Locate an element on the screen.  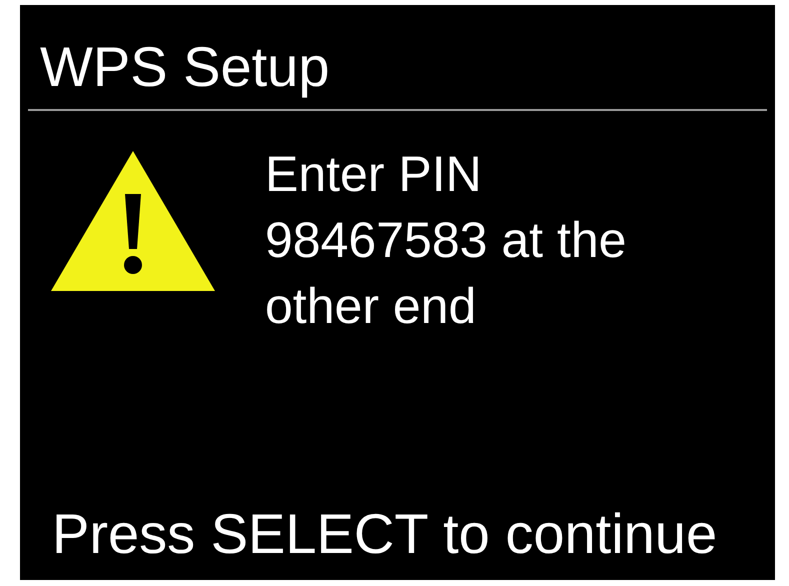
pin-message: Enter PIN 98467583 at the other end is located at coordinates (446, 240).